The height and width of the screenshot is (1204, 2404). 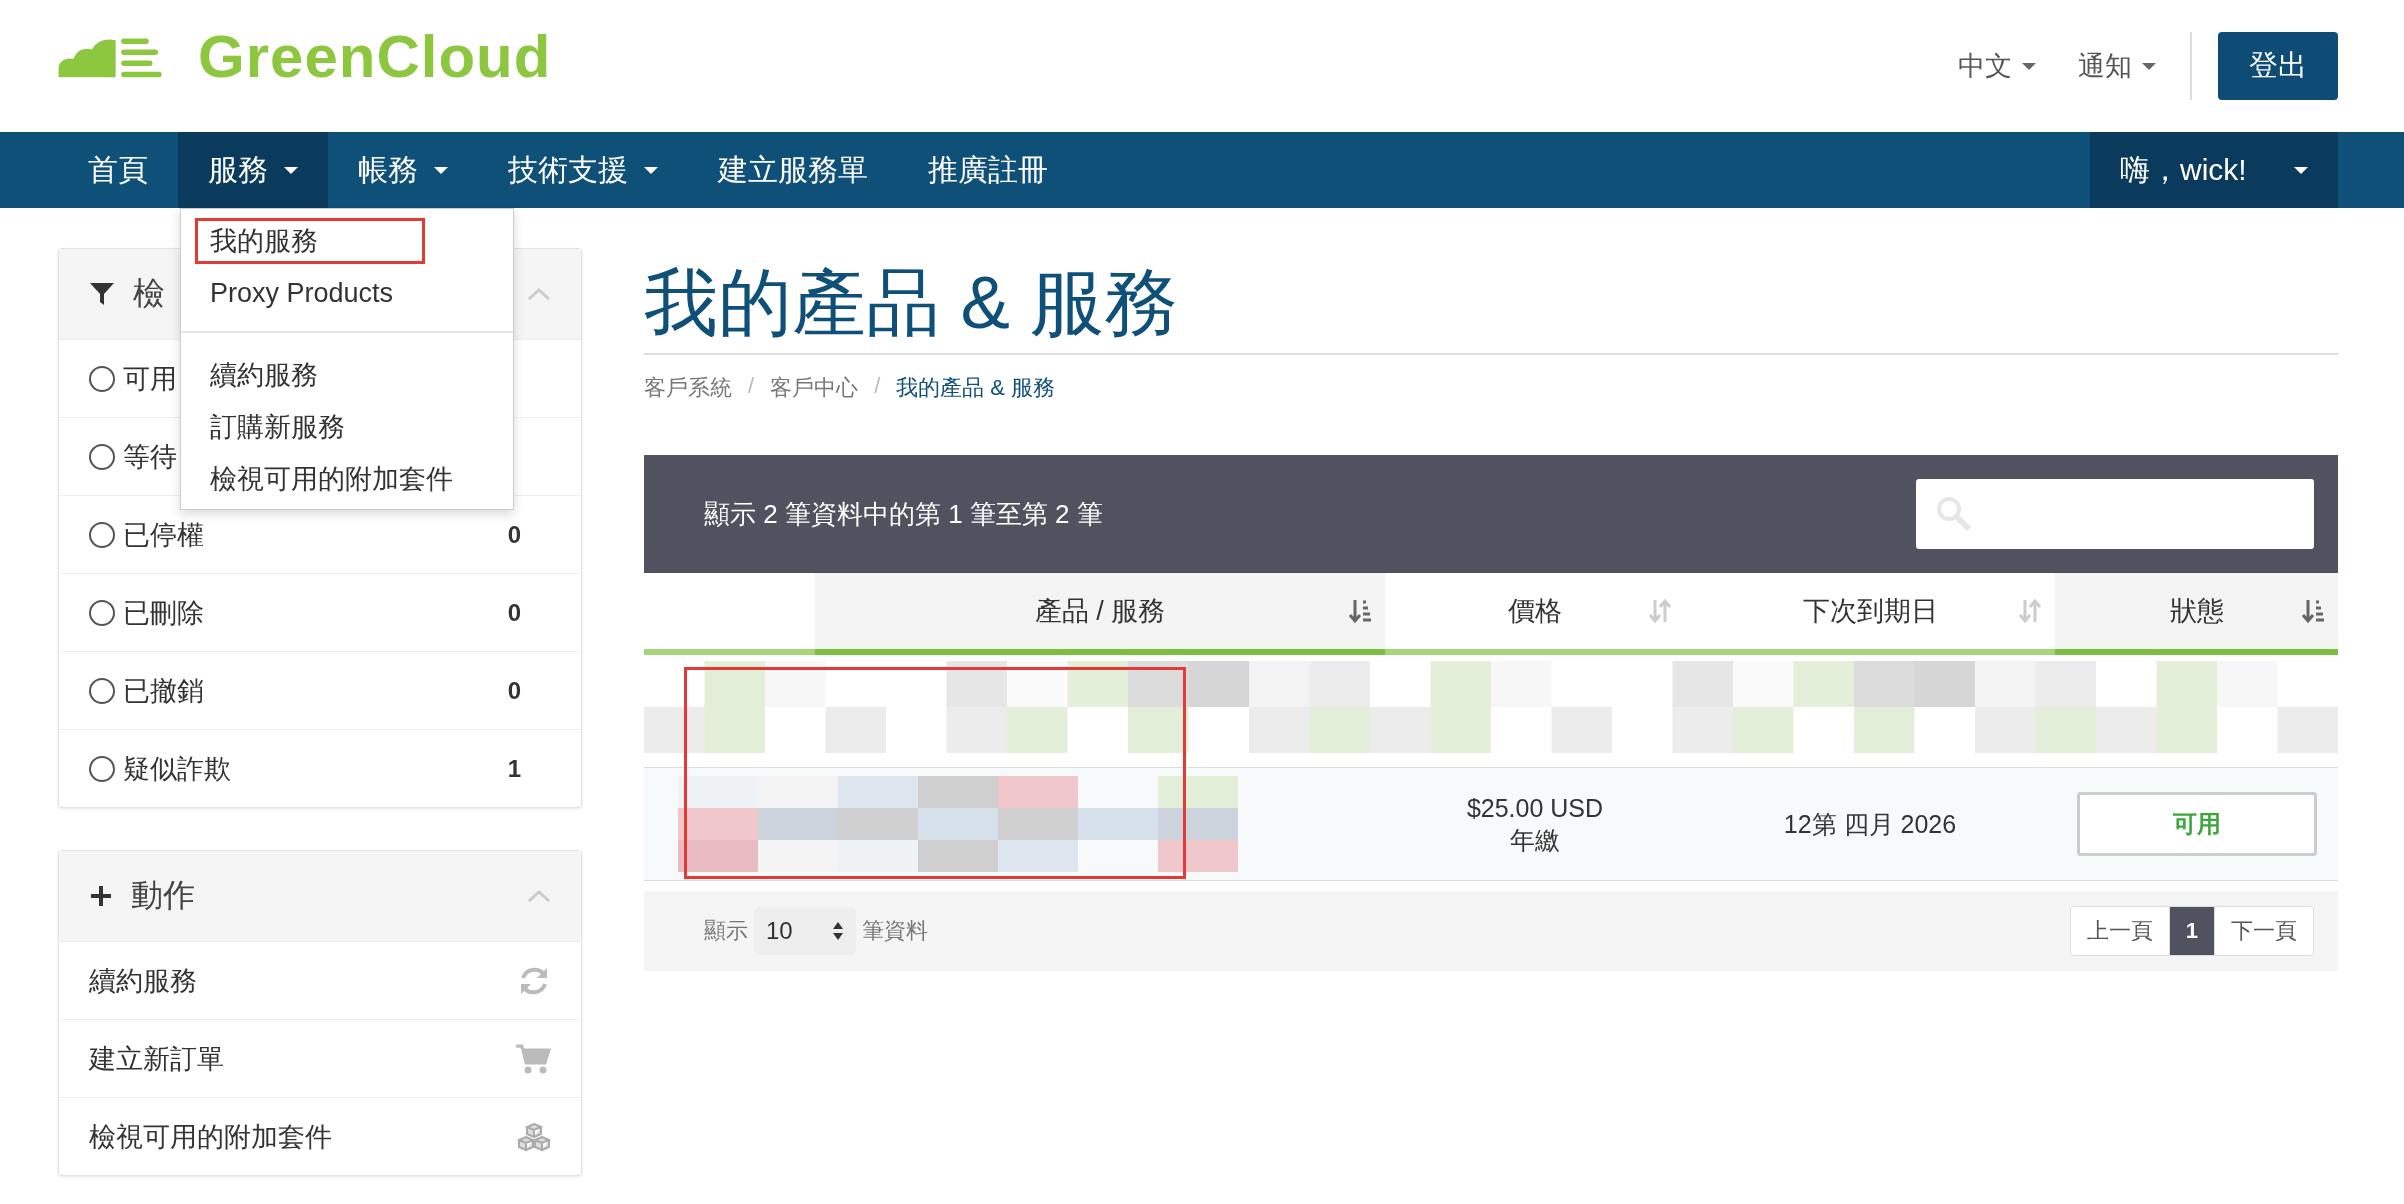 What do you see at coordinates (1535, 614) in the screenshot?
I see `column-header: 價格` at bounding box center [1535, 614].